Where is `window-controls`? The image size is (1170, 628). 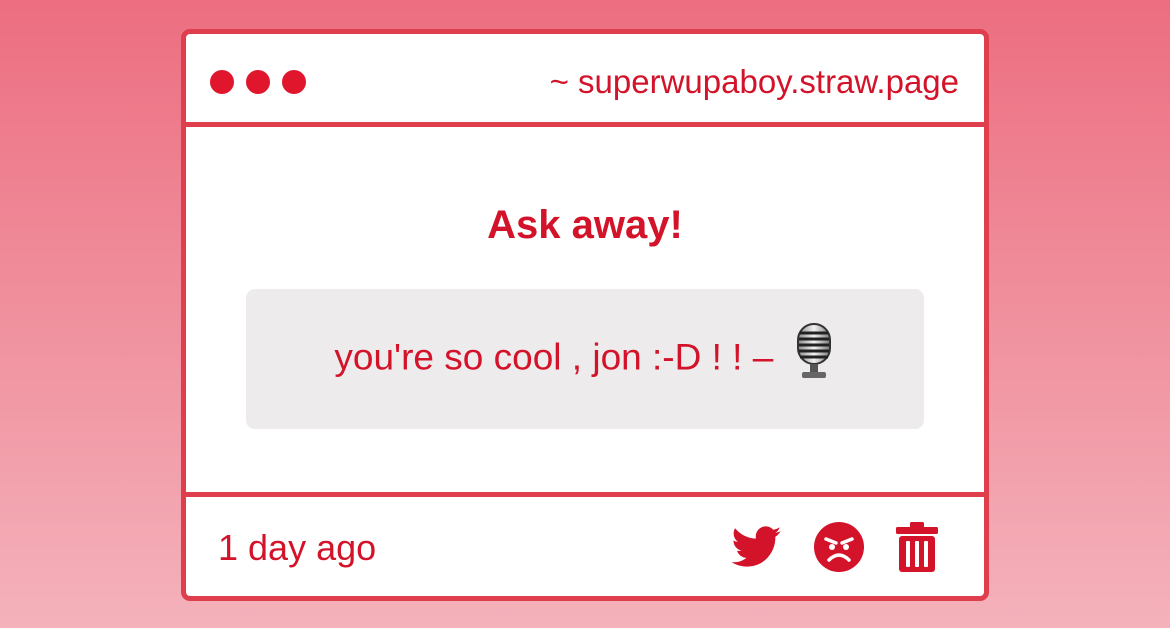 window-controls is located at coordinates (258, 82).